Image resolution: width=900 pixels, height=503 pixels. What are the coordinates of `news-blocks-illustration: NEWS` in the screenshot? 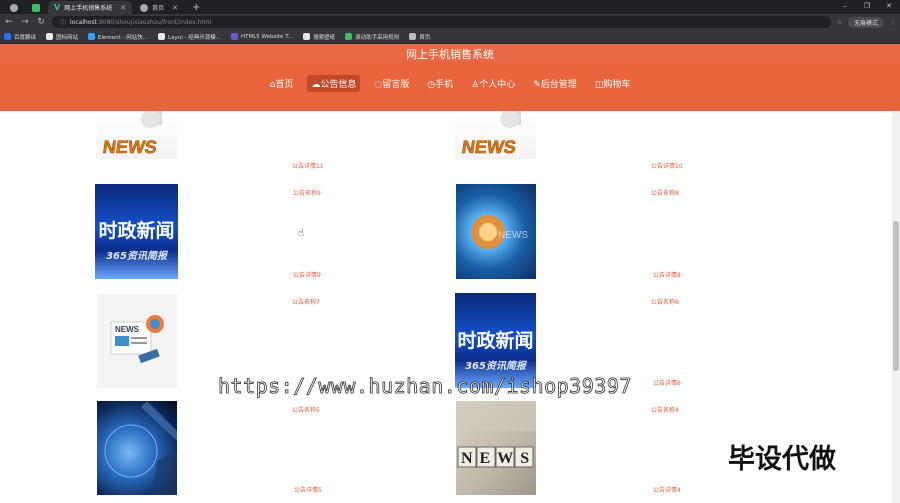 It's located at (496, 434).